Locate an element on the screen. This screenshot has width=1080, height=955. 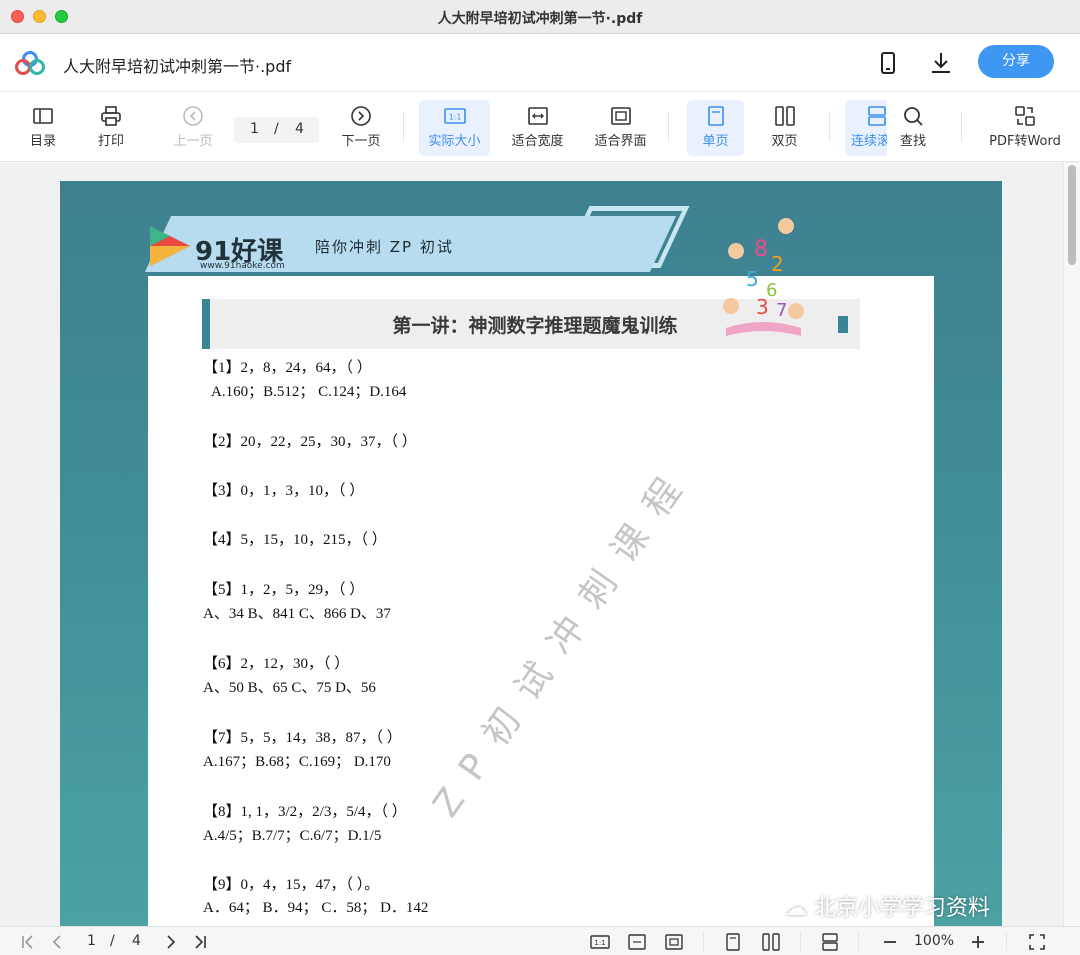
wechat-account-label: 北京小学学习资料 is located at coordinates (902, 908).